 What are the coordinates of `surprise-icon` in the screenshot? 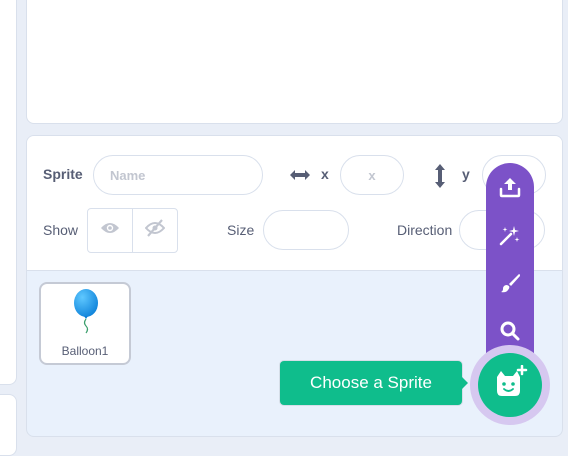 It's located at (510, 235).